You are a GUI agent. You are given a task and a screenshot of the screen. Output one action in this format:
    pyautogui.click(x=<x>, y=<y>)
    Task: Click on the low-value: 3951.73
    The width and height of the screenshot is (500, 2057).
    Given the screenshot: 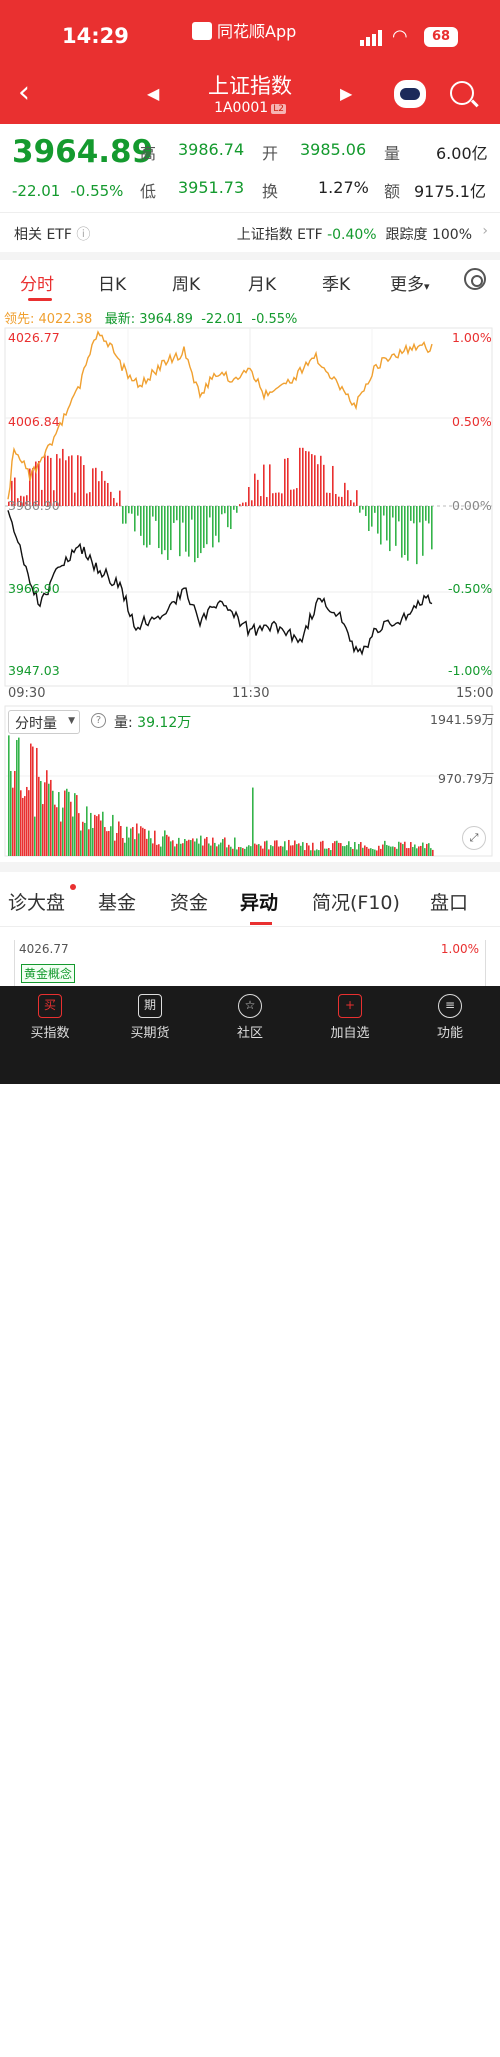 What is the action you would take?
    pyautogui.click(x=211, y=187)
    